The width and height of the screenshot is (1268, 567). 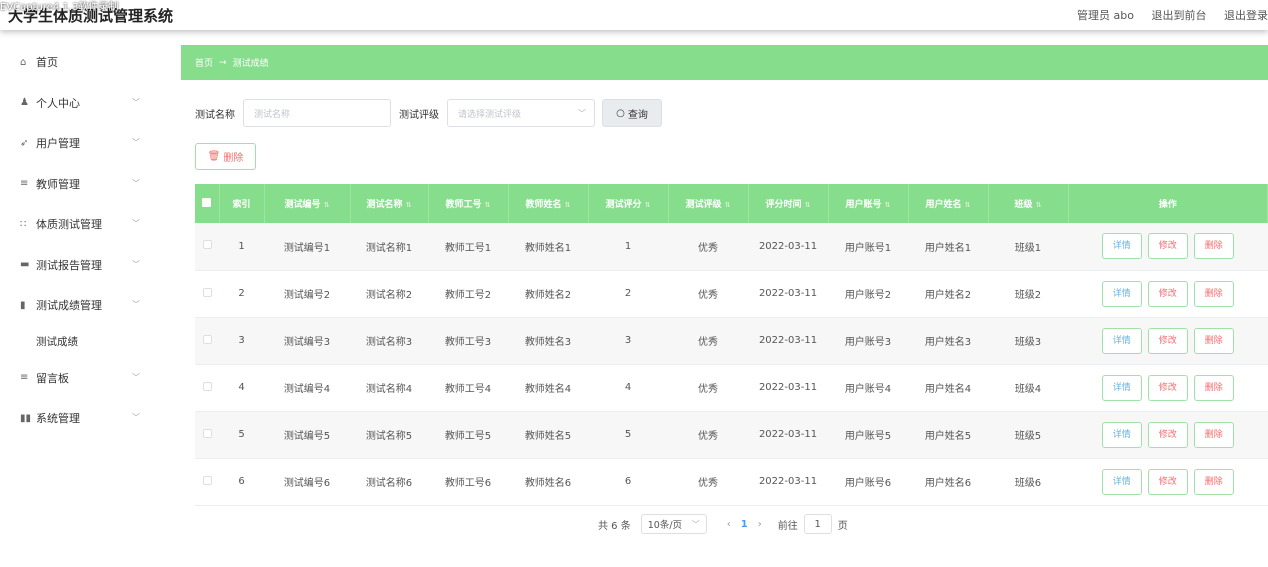 I want to click on current-page: 1, so click(x=744, y=524).